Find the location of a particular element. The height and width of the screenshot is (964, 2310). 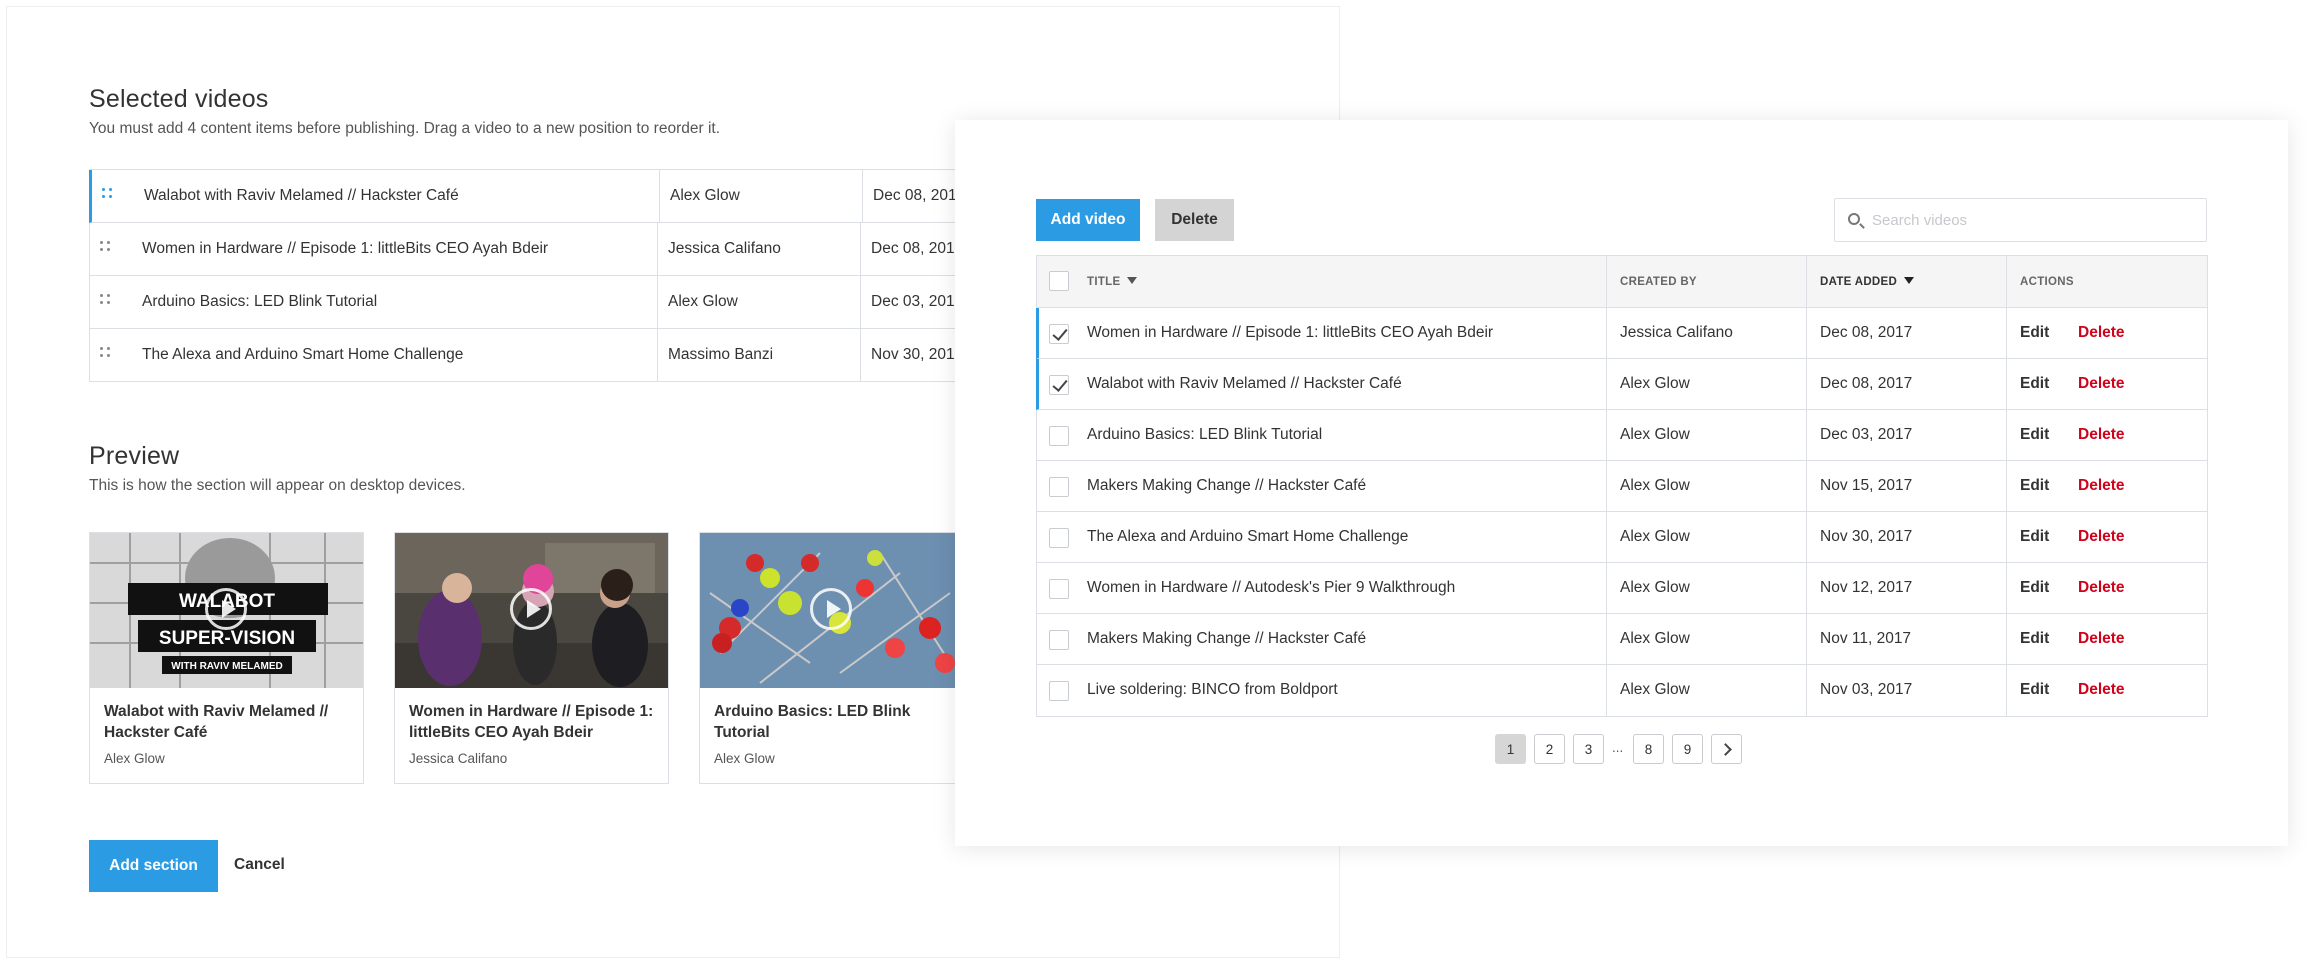

next-page-button is located at coordinates (1726, 749).